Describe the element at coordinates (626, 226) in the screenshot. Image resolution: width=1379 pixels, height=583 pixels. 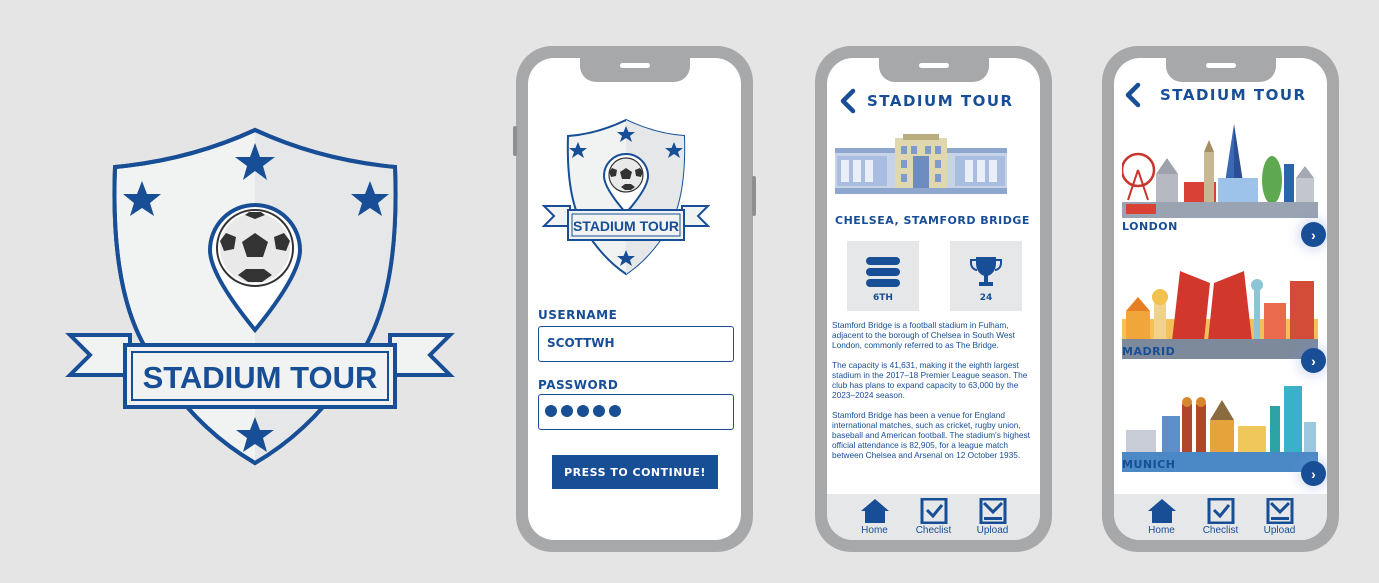
I see `small-logo-text: STADIUM TOUR` at that location.